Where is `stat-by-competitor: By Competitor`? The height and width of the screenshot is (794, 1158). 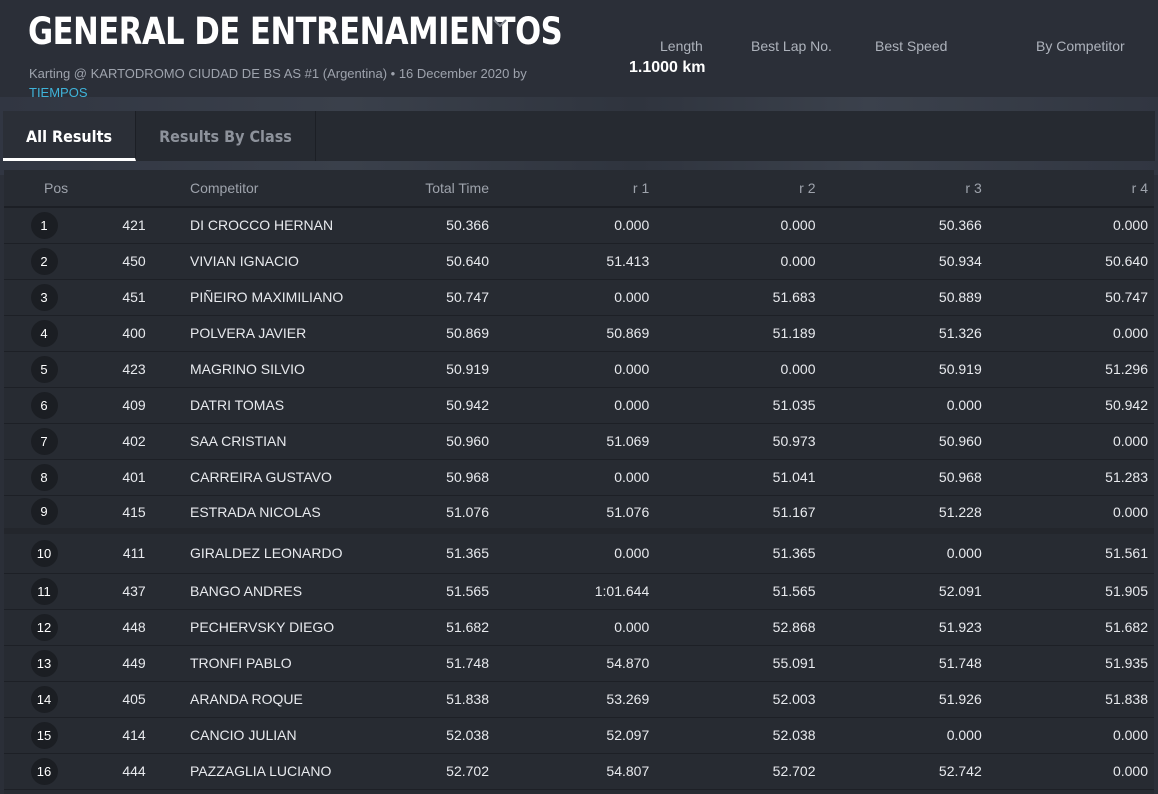 stat-by-competitor: By Competitor is located at coordinates (1080, 46).